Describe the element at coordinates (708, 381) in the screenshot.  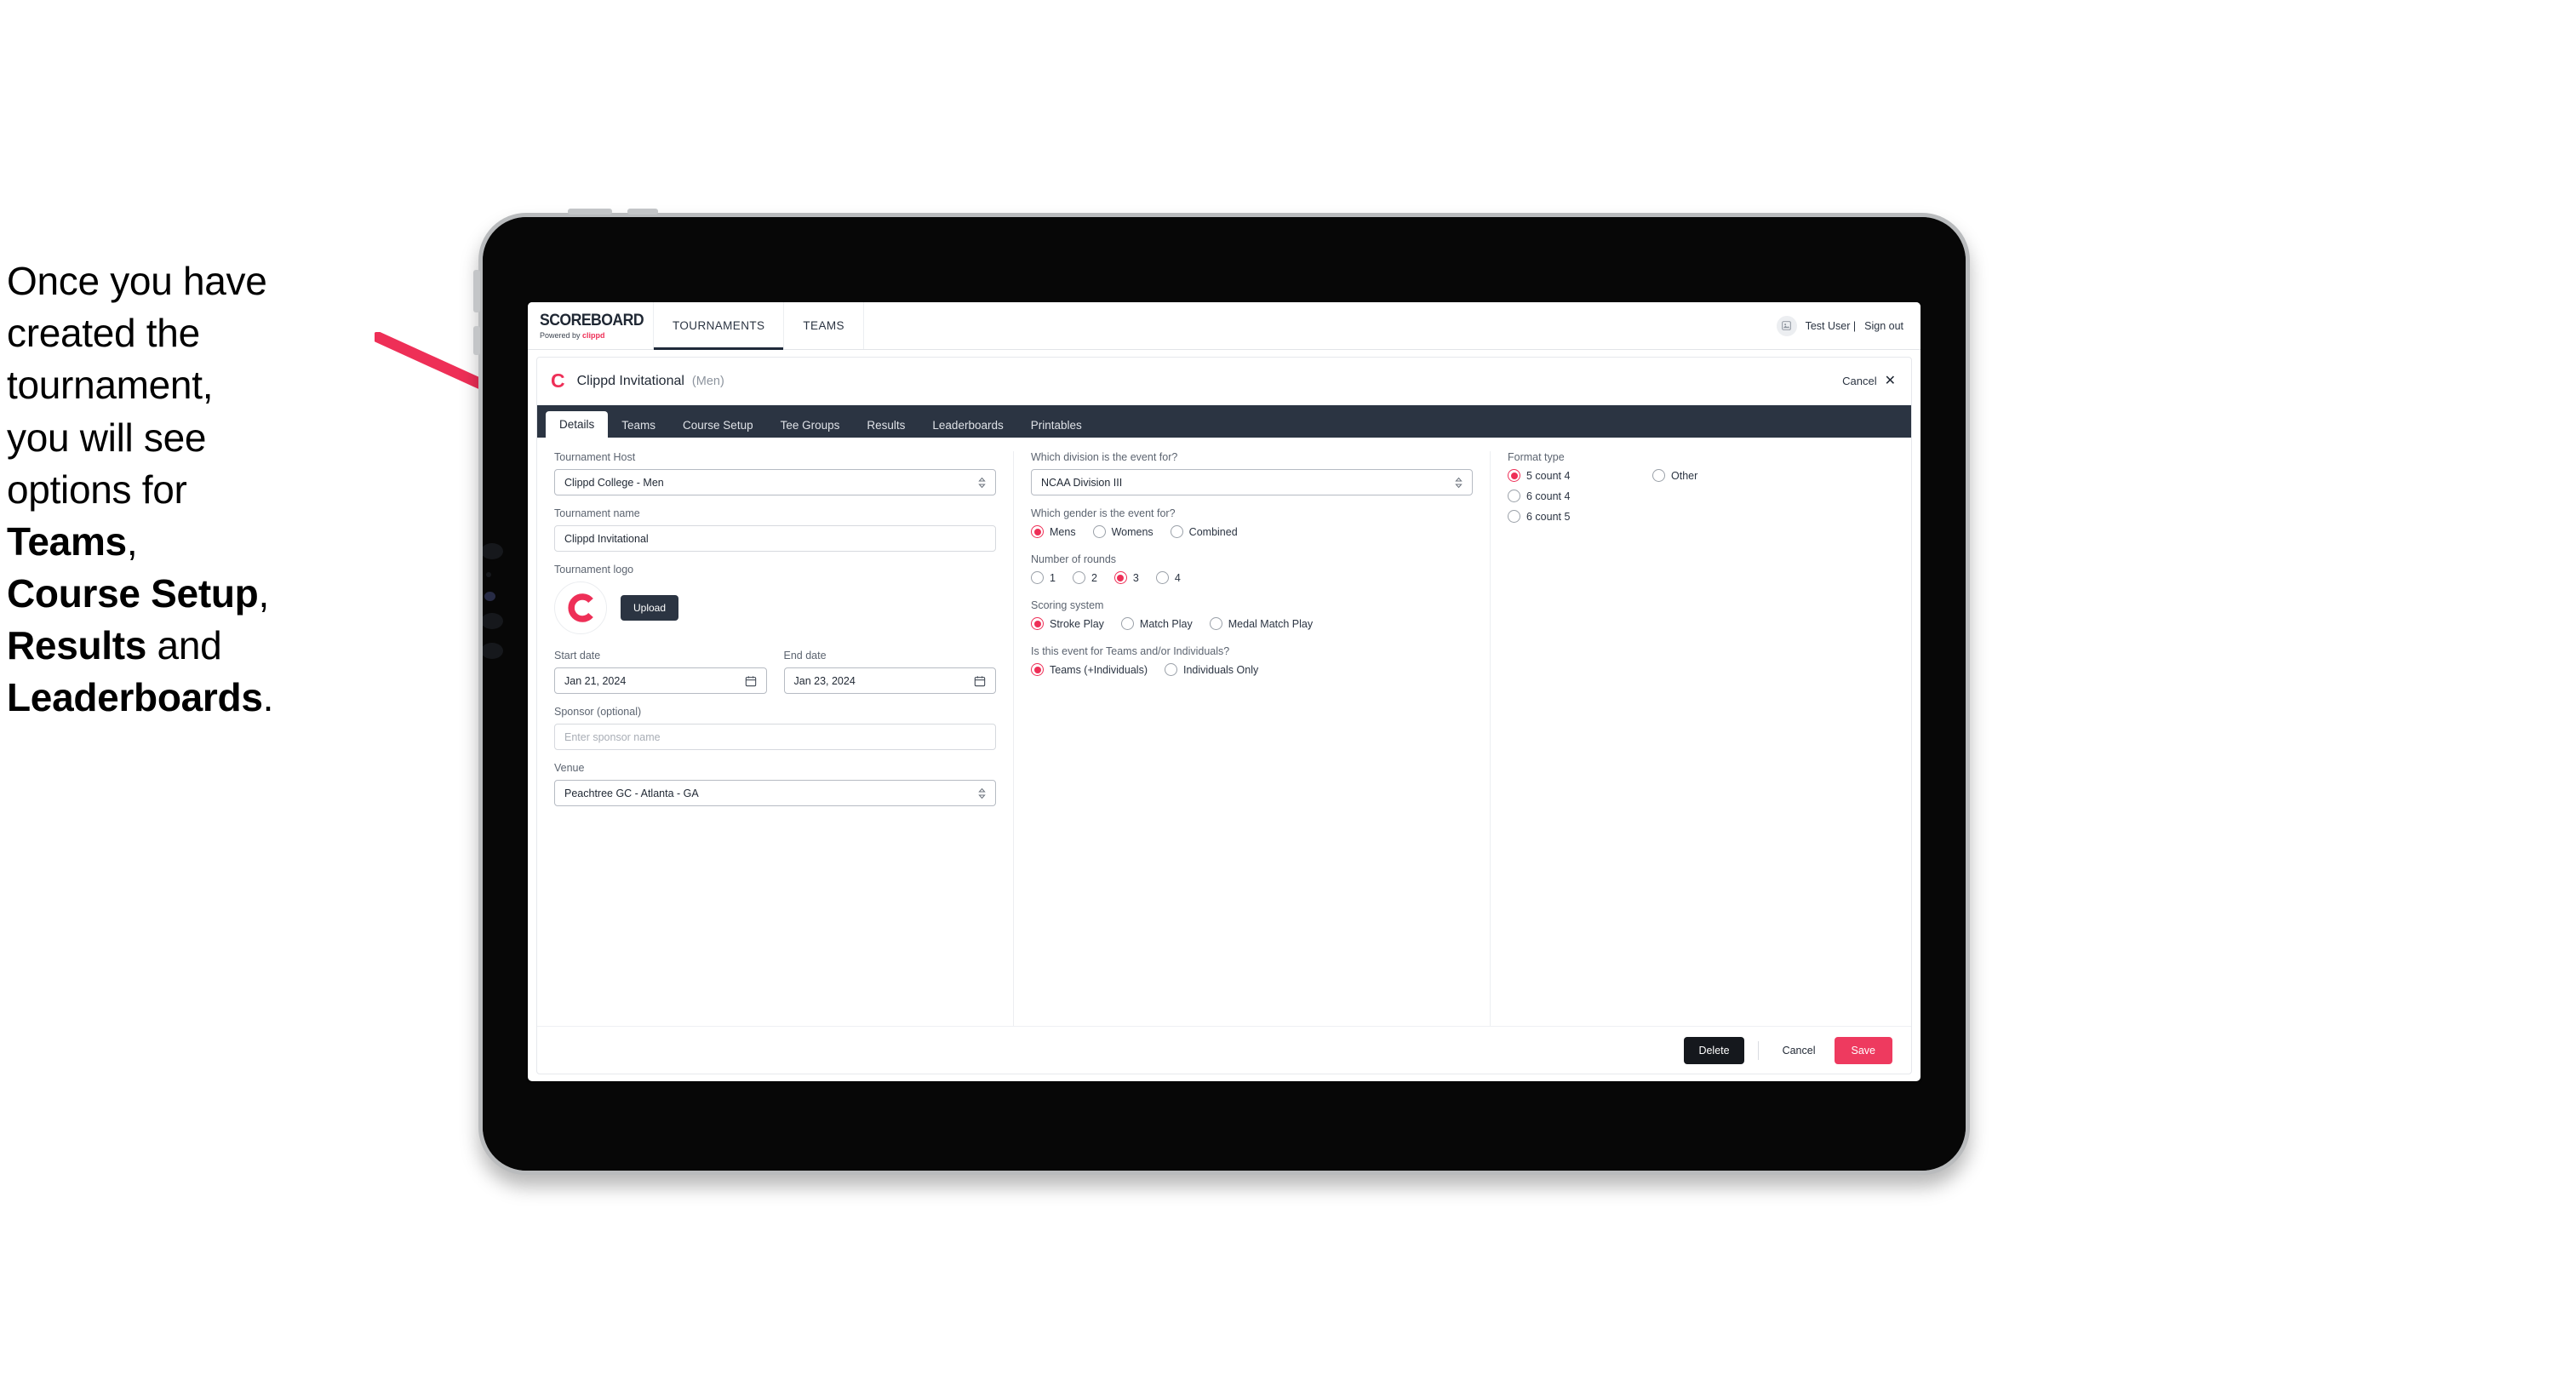
I see `tournament-gender-label: (Men)` at that location.